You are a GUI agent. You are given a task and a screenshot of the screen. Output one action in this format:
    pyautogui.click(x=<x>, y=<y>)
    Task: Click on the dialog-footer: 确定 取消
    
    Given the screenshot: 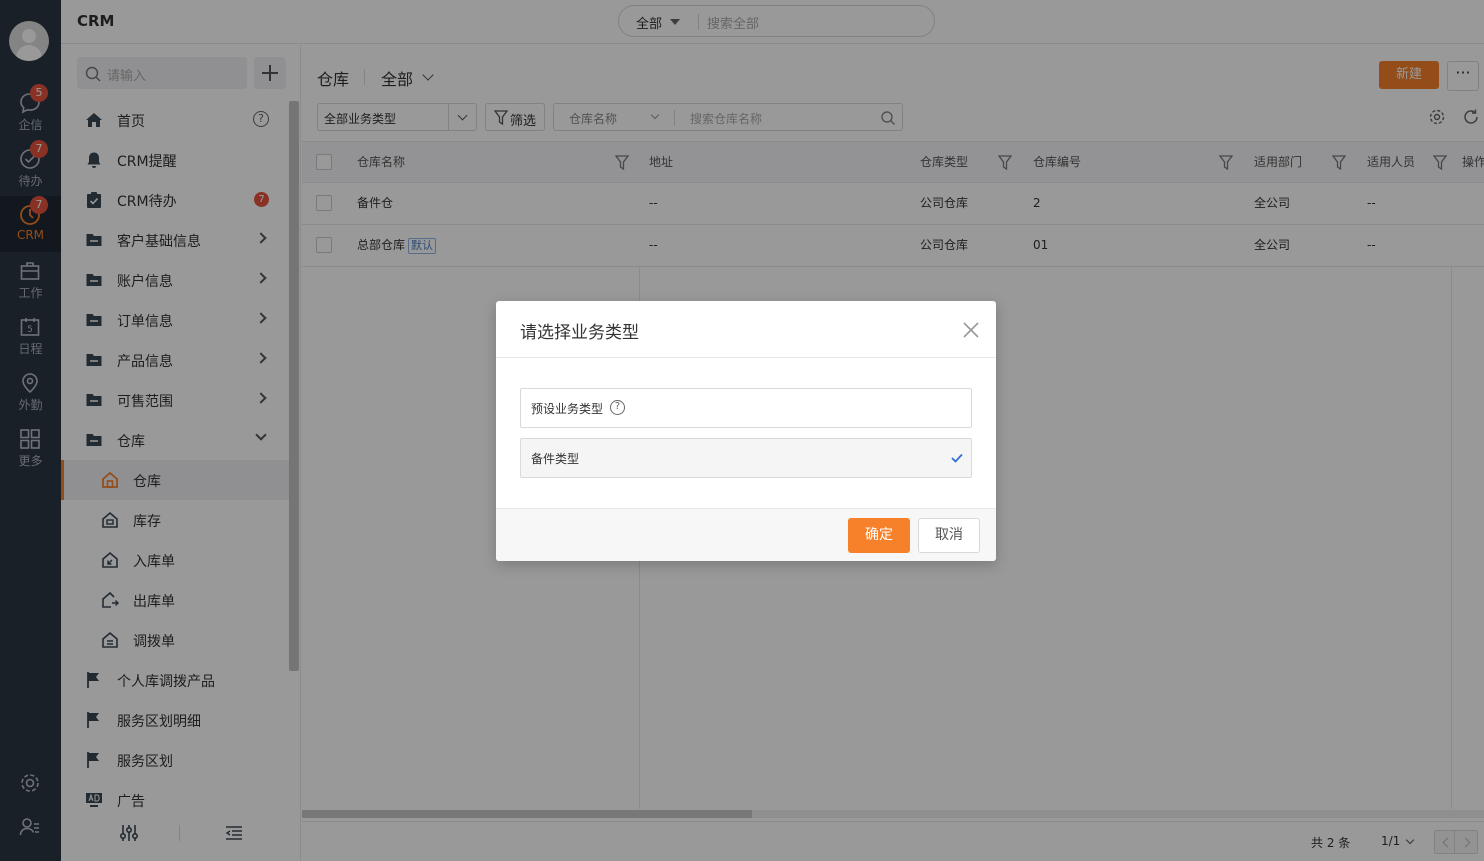 What is the action you would take?
    pyautogui.click(x=746, y=534)
    